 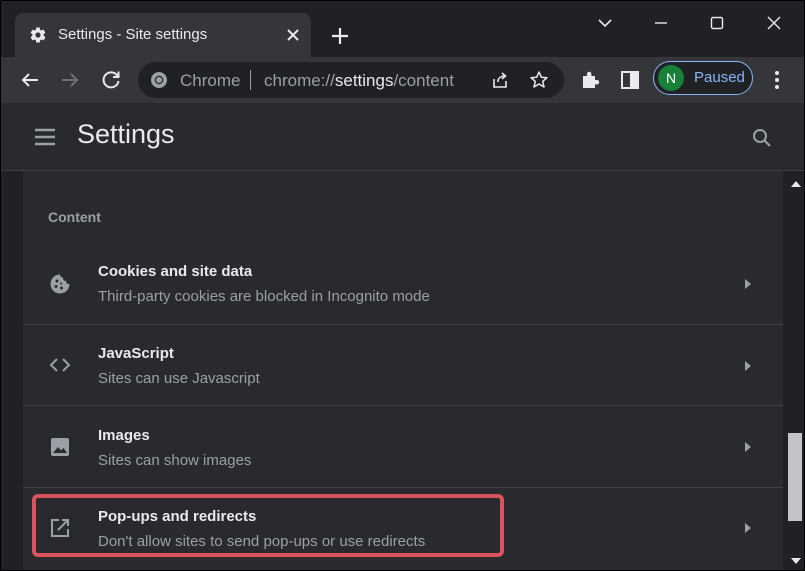 I want to click on close-tab-icon, so click(x=293, y=35).